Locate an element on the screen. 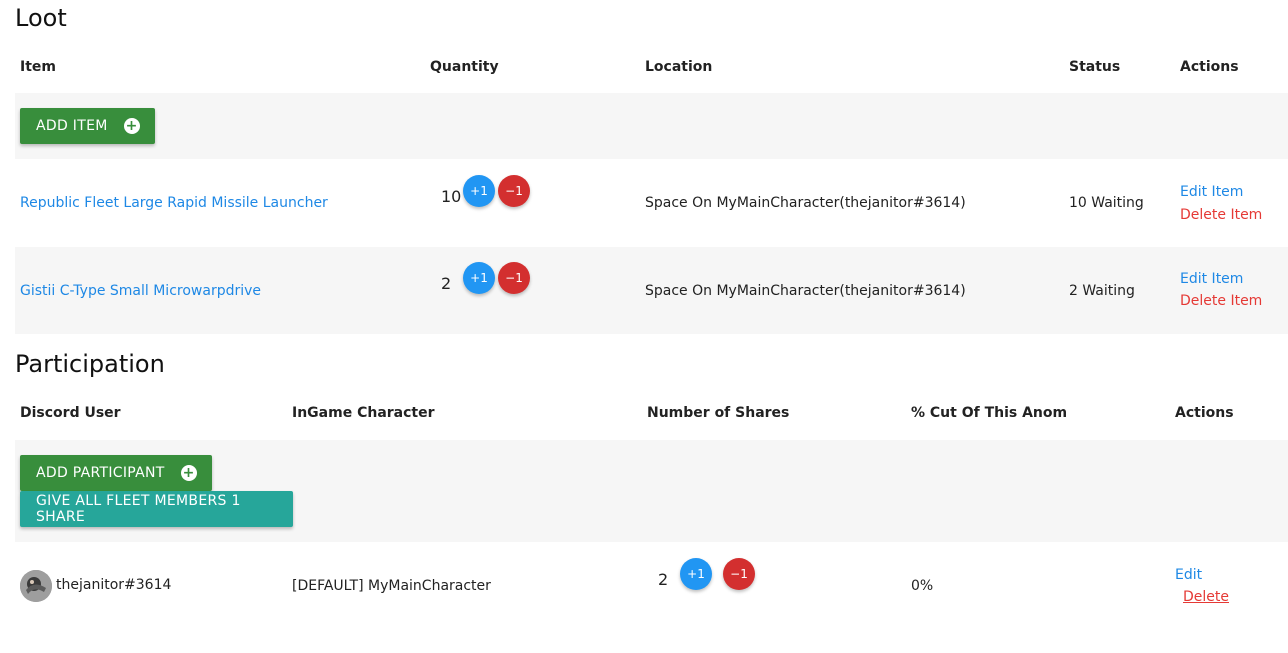 The width and height of the screenshot is (1288, 653). edit-participant-link: Edit is located at coordinates (1188, 575).